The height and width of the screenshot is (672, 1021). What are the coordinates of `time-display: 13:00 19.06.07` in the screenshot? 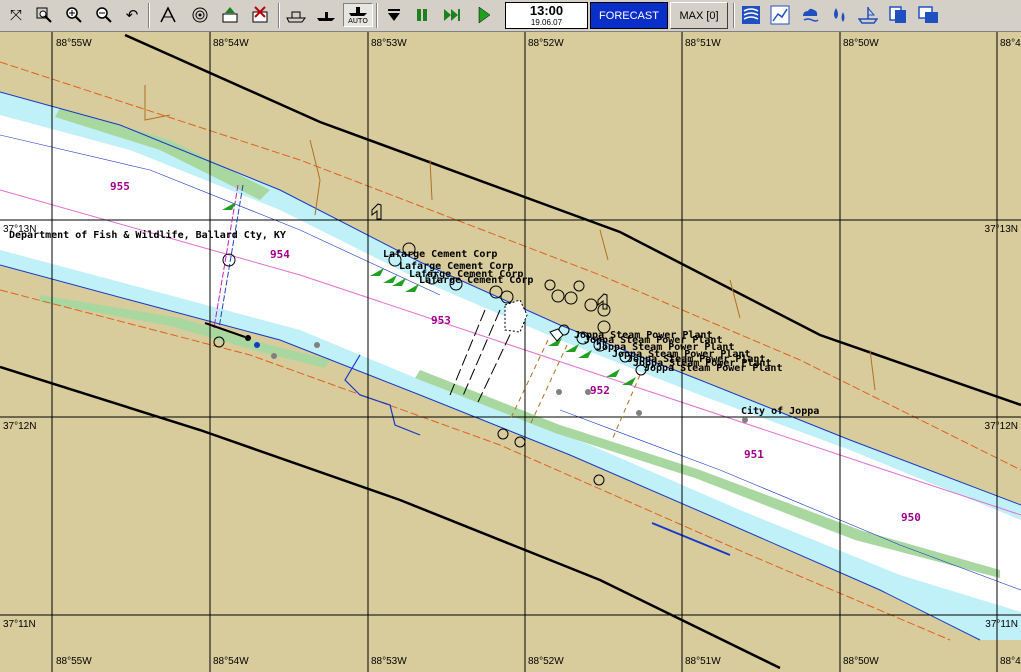 It's located at (546, 15).